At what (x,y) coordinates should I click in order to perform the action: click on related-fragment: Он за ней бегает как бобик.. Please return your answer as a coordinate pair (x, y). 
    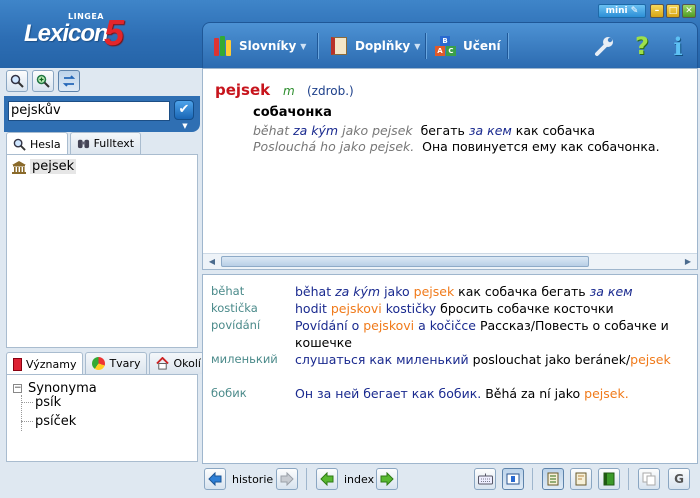
    Looking at the image, I should click on (388, 393).